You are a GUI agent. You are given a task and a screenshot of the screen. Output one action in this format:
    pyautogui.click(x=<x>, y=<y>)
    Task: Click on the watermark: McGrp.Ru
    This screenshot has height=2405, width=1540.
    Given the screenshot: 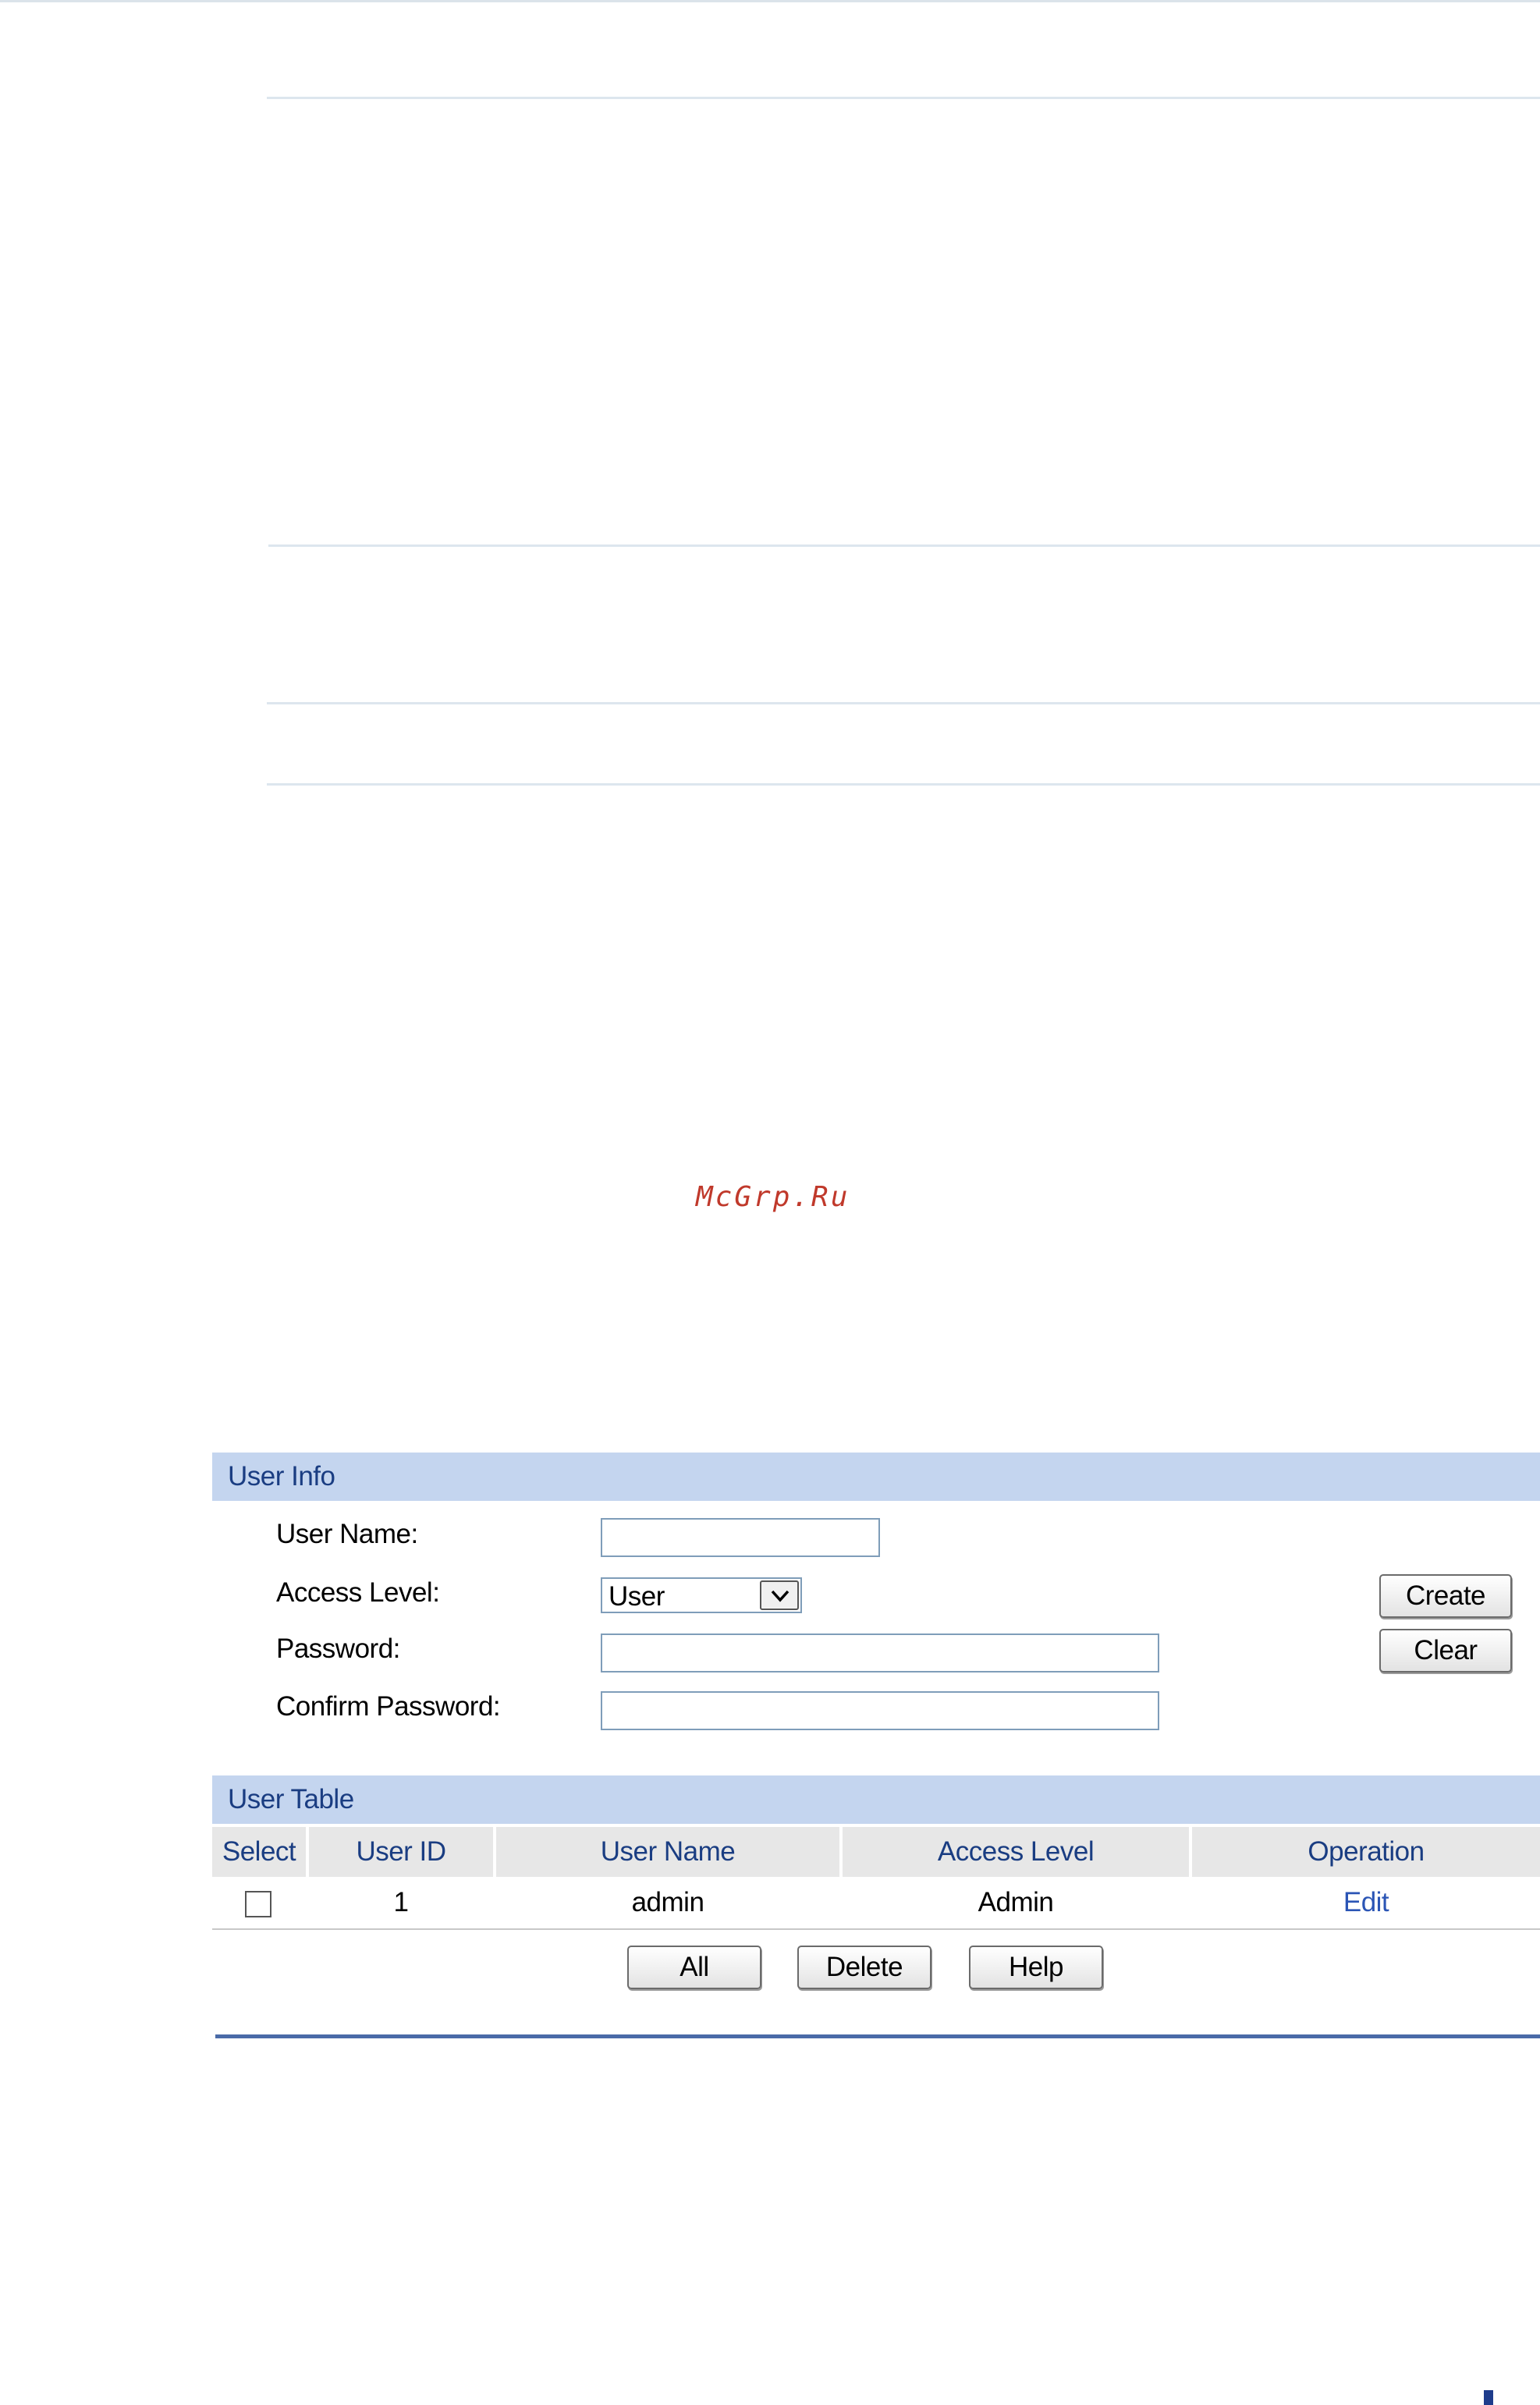 What is the action you would take?
    pyautogui.click(x=773, y=1197)
    